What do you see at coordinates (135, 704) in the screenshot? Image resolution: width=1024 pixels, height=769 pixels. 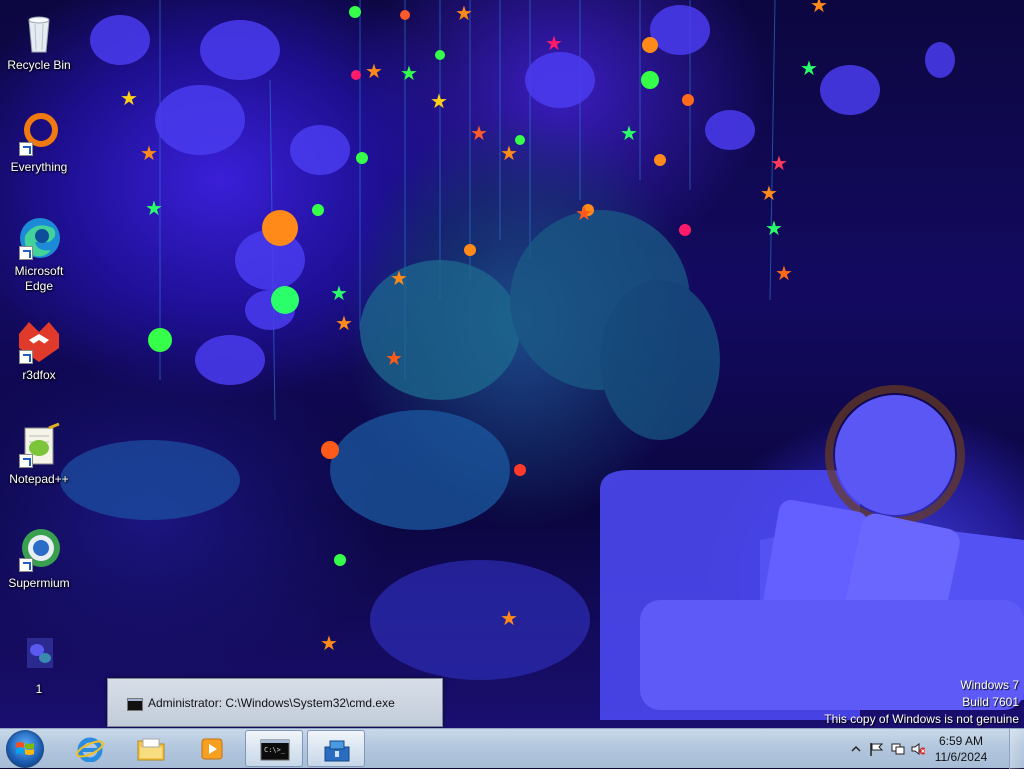 I see `cmd-icon` at bounding box center [135, 704].